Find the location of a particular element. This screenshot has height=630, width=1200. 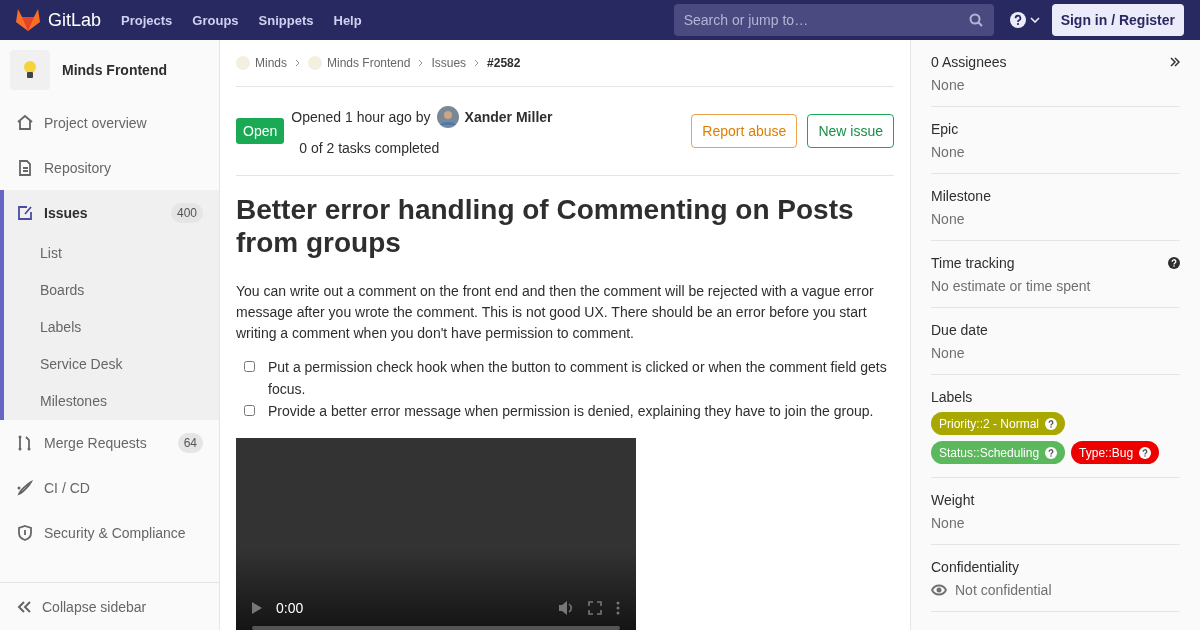

double-chevron-left-icon is located at coordinates (24, 606).